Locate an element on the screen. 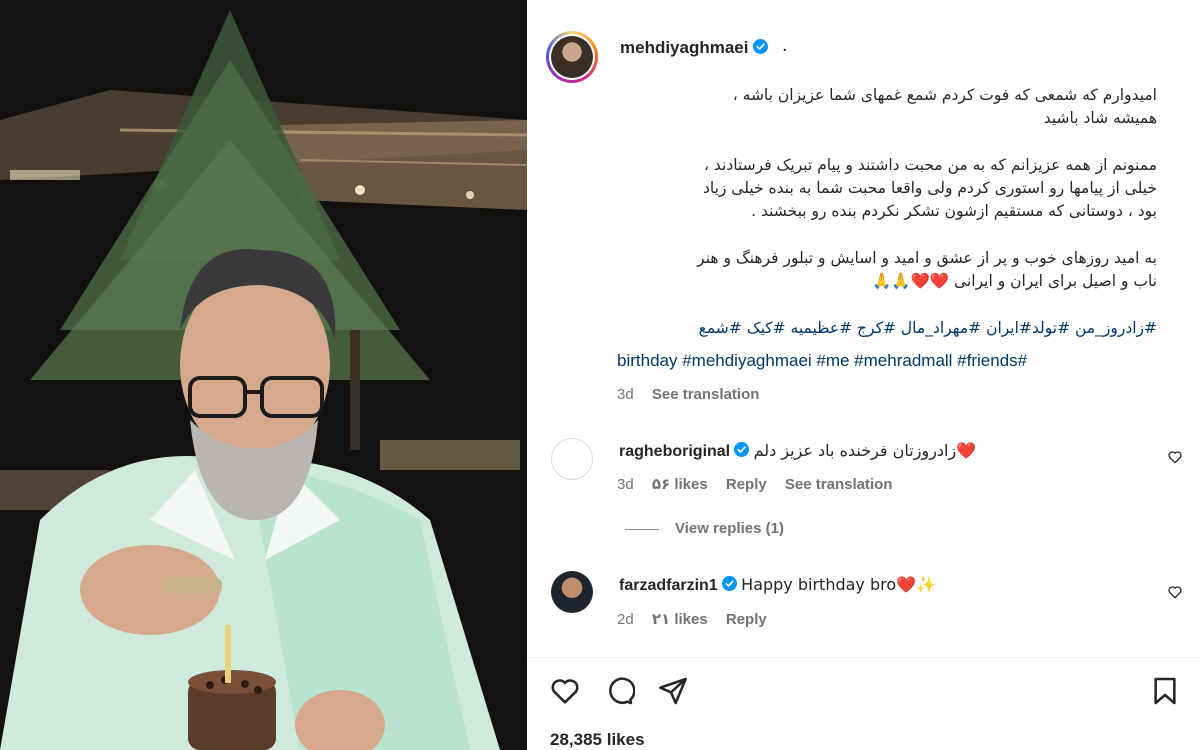 The height and width of the screenshot is (750, 1200). author-username: mehdiyaghmaei is located at coordinates (694, 48).